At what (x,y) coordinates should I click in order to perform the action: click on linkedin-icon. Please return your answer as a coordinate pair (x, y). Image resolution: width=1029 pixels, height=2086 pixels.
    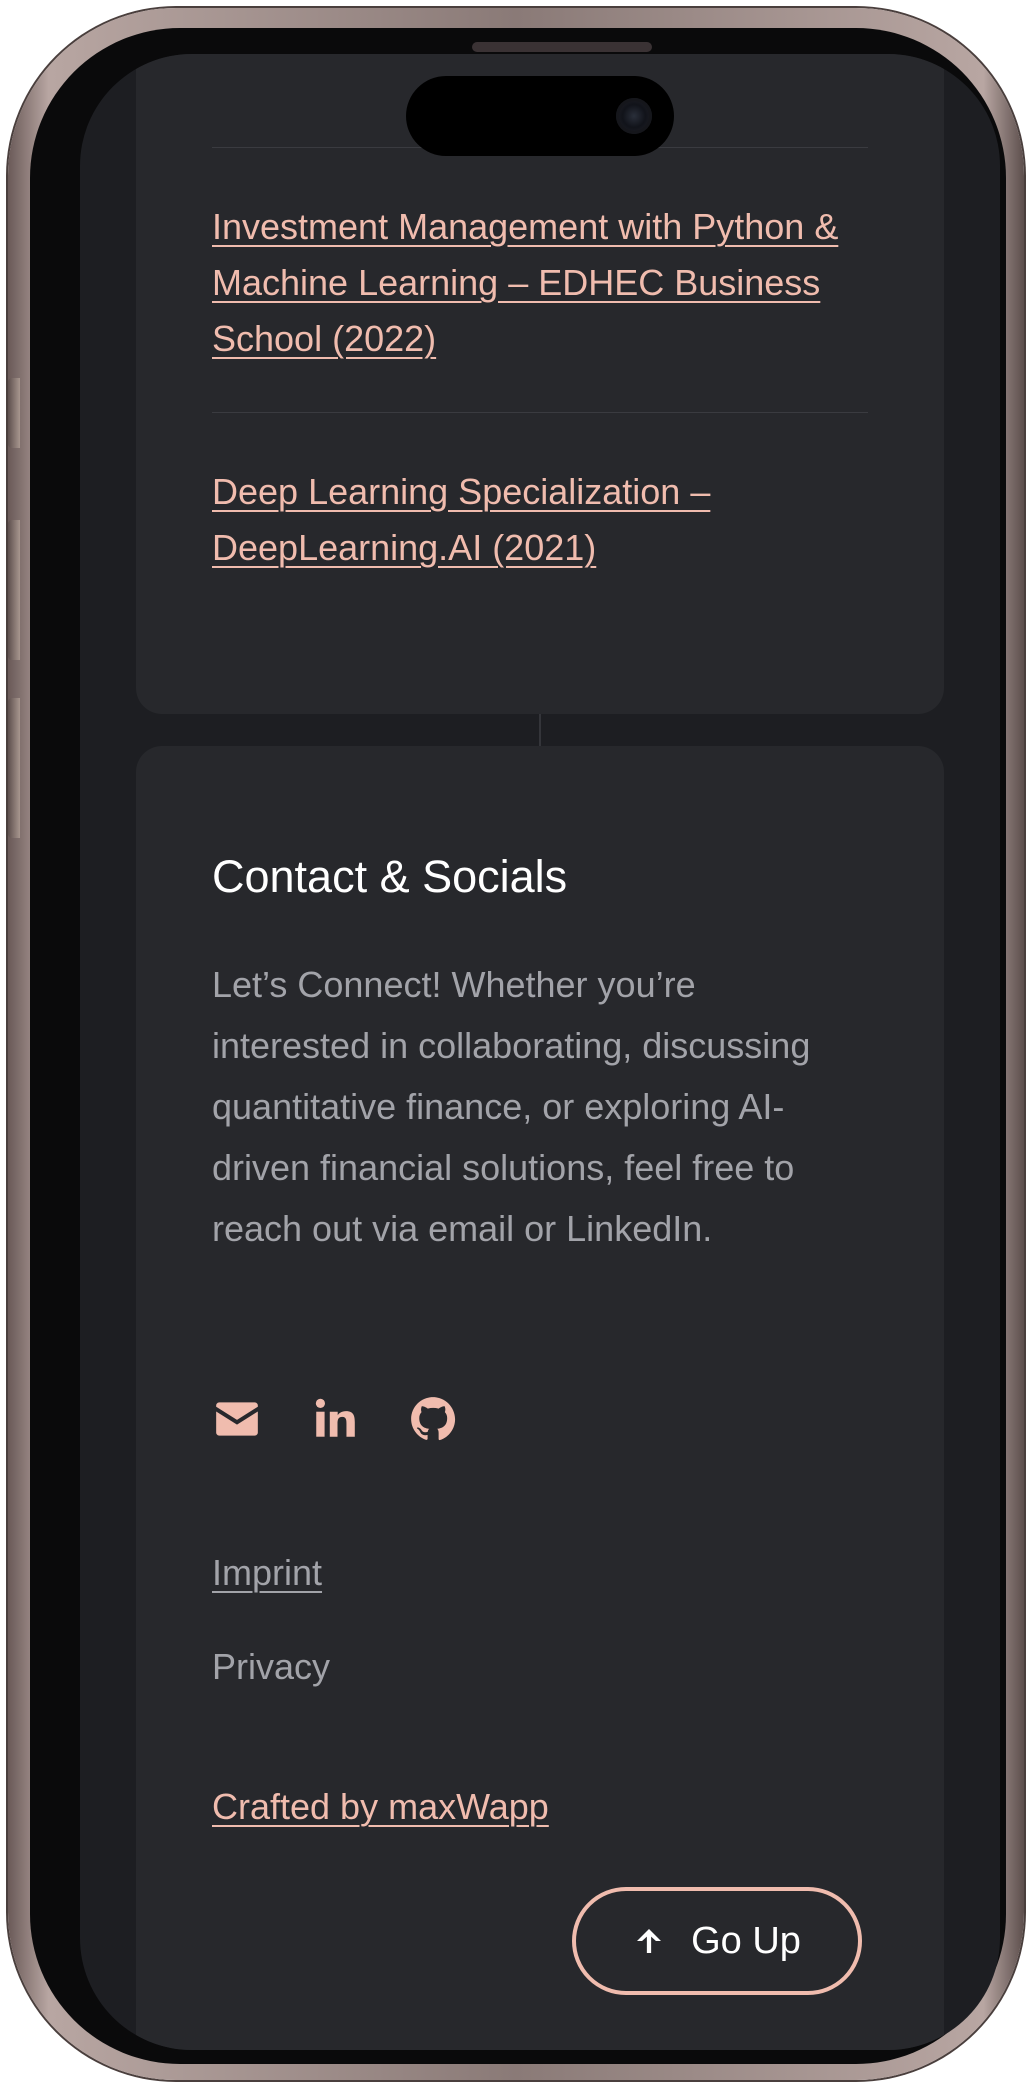
    Looking at the image, I should click on (335, 1419).